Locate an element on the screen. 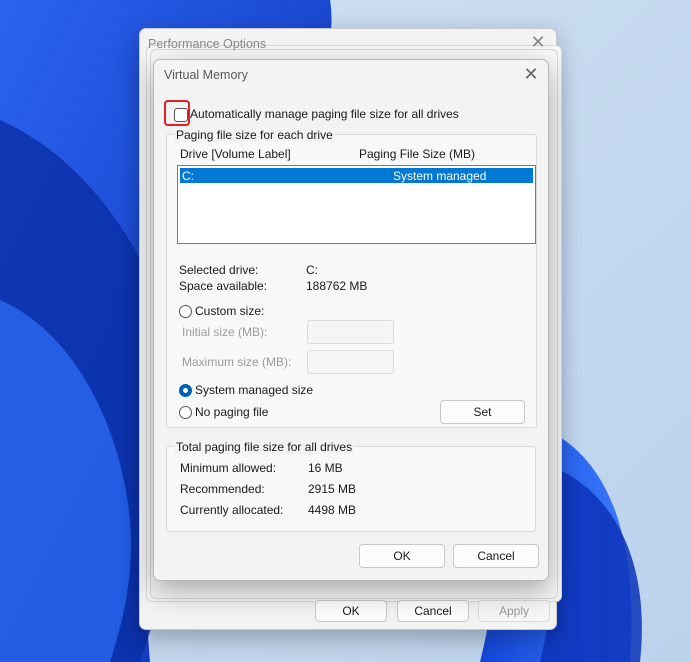  no-paging-label: No paging file is located at coordinates (231, 412).